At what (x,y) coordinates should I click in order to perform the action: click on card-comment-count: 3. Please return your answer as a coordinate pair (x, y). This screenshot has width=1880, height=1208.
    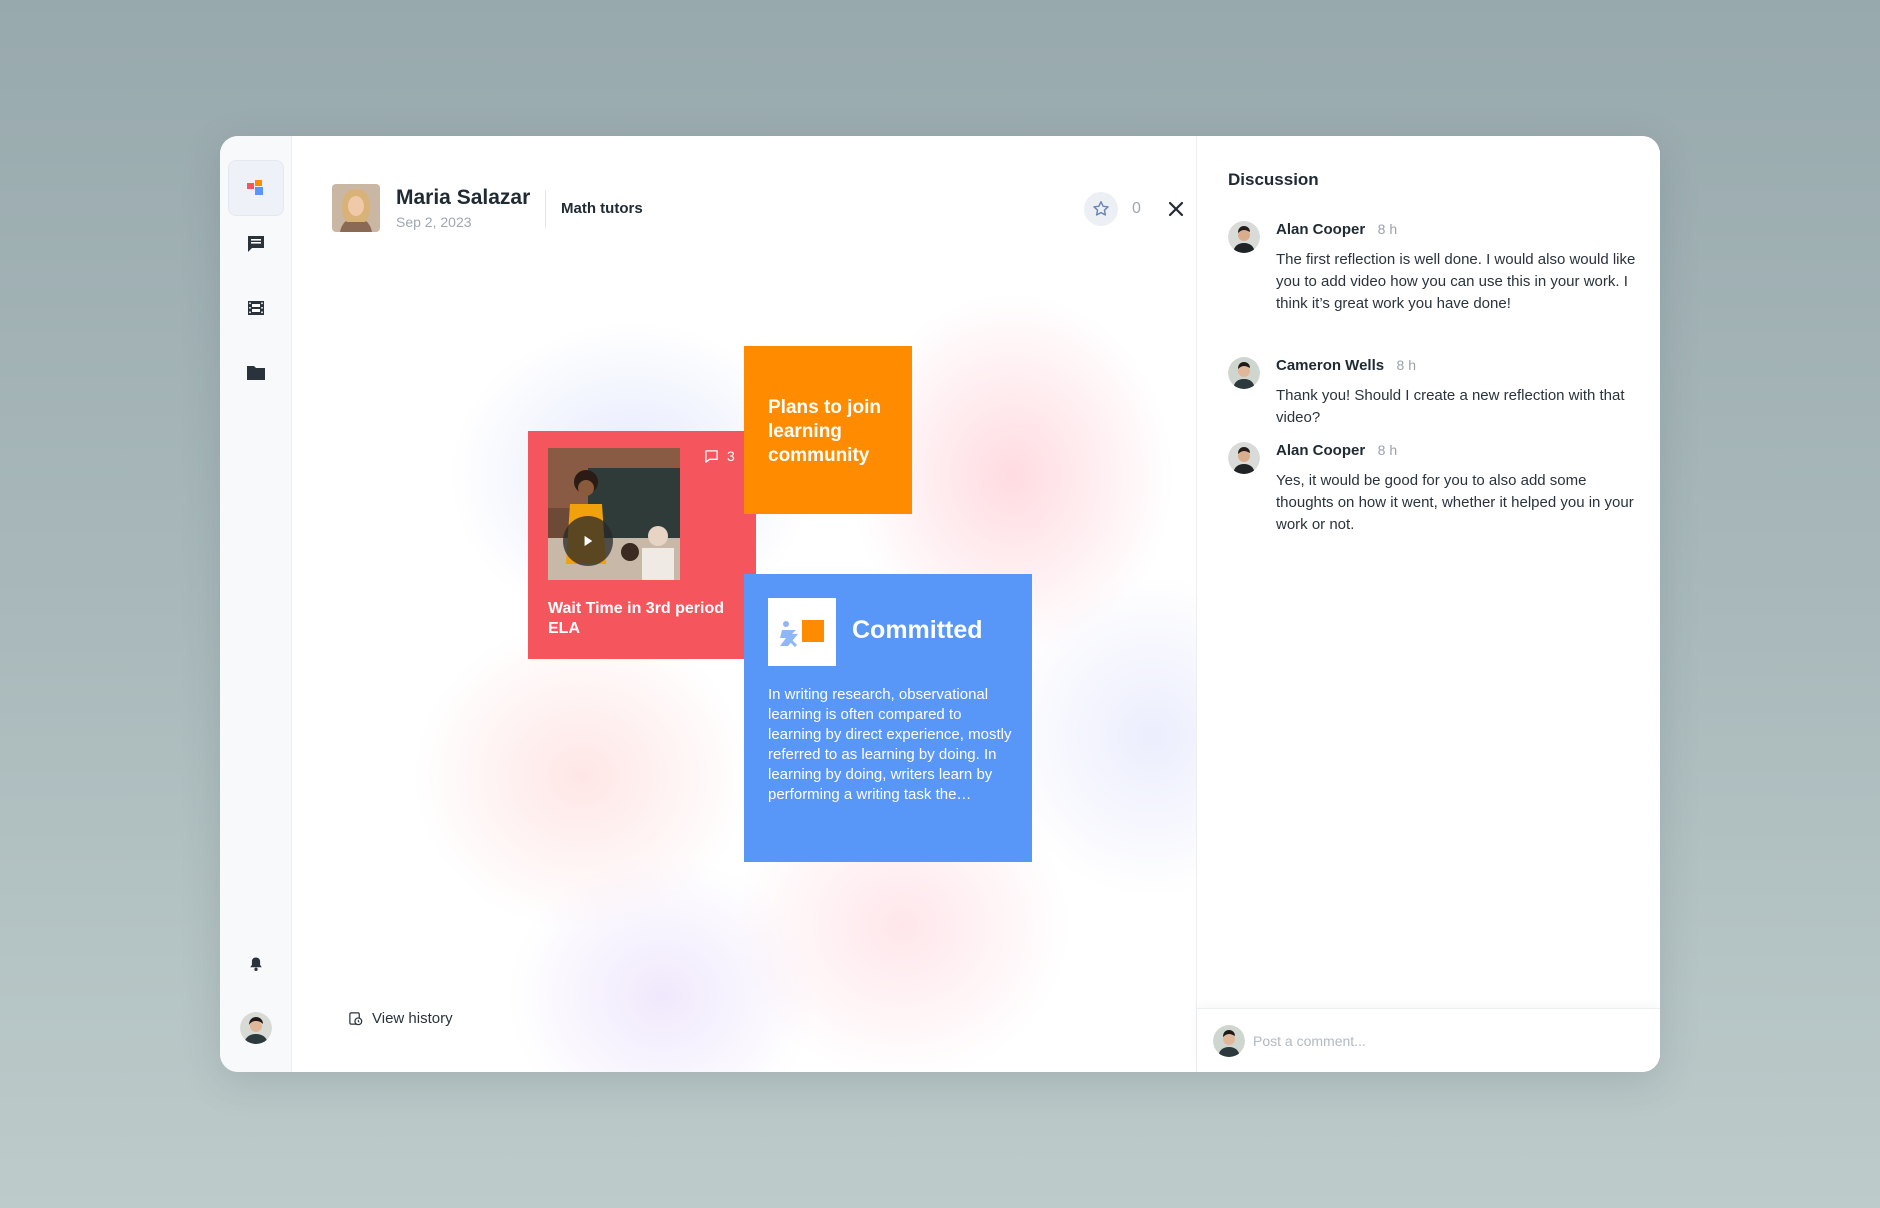
    Looking at the image, I should click on (719, 456).